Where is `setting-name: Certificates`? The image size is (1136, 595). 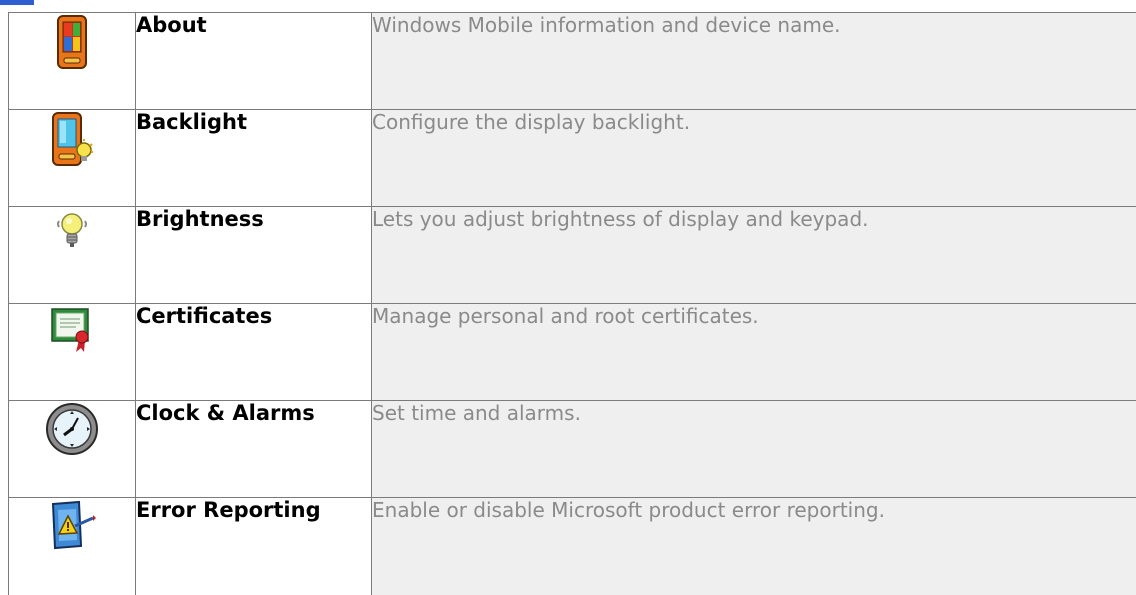
setting-name: Certificates is located at coordinates (254, 352).